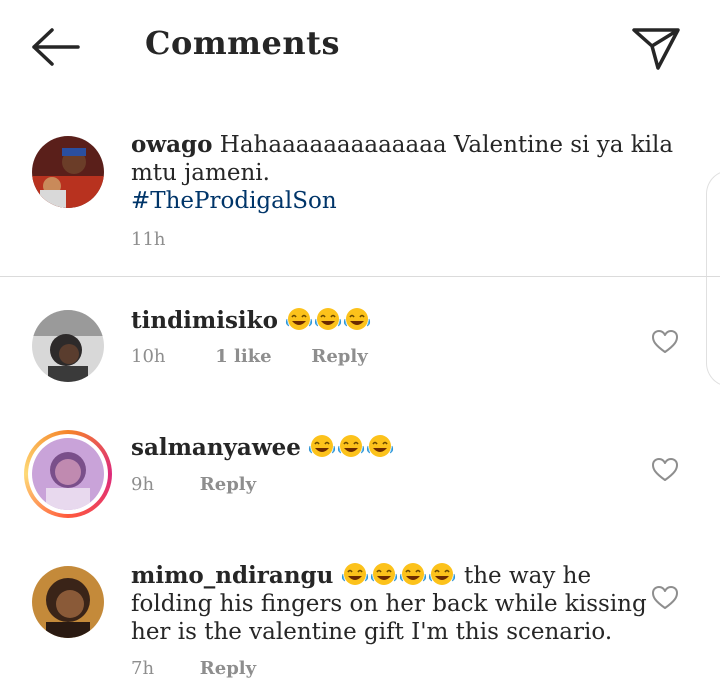 The height and width of the screenshot is (699, 720). What do you see at coordinates (193, 484) in the screenshot?
I see `comment-meta: 9h Reply` at bounding box center [193, 484].